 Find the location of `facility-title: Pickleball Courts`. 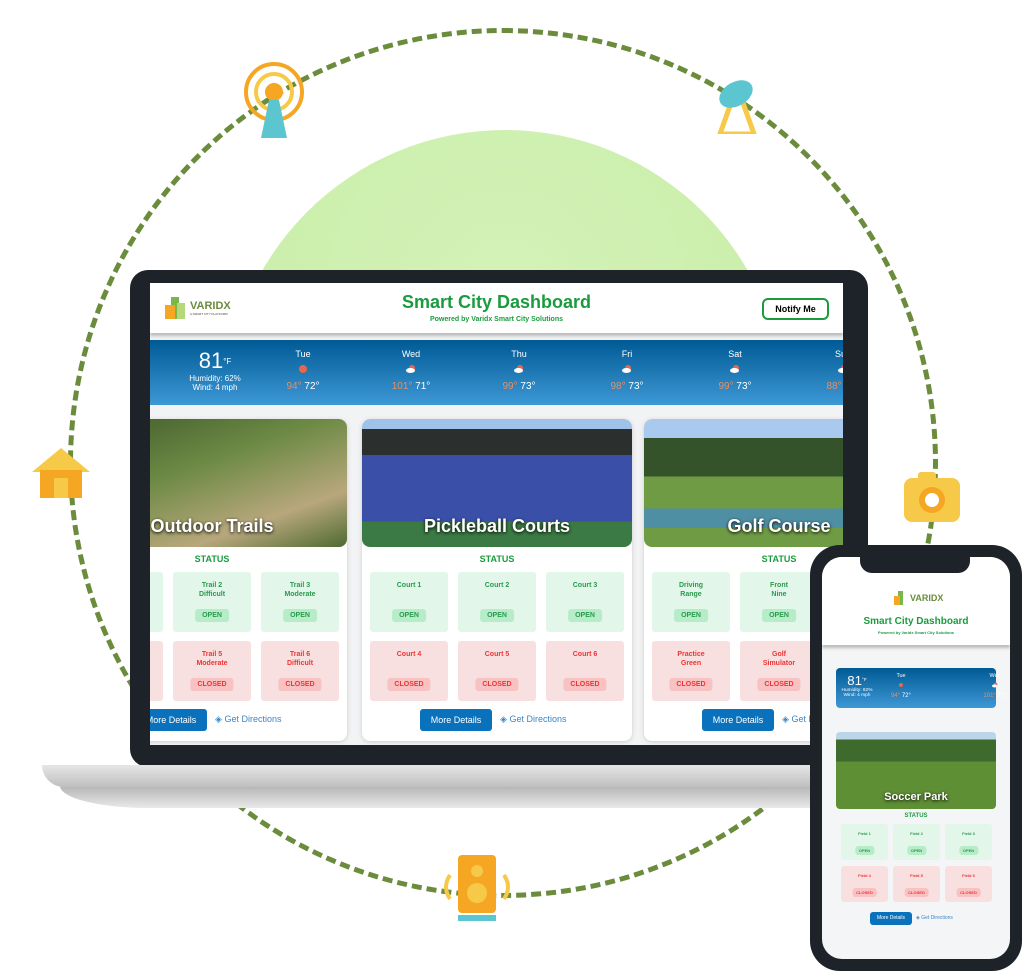

facility-title: Pickleball Courts is located at coordinates (497, 526).